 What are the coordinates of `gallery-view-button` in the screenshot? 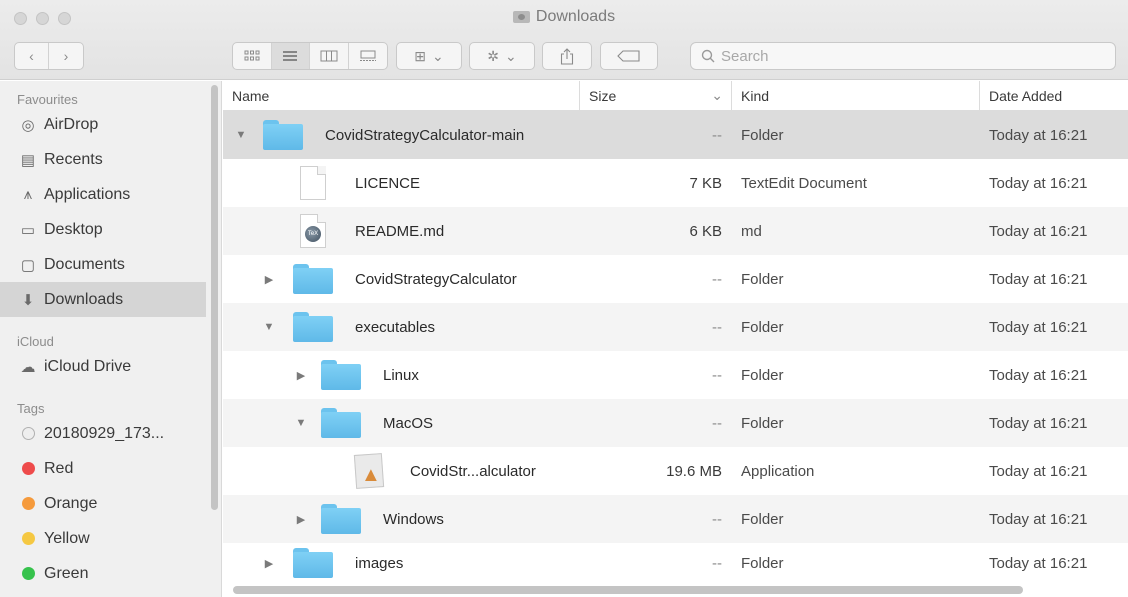 It's located at (368, 56).